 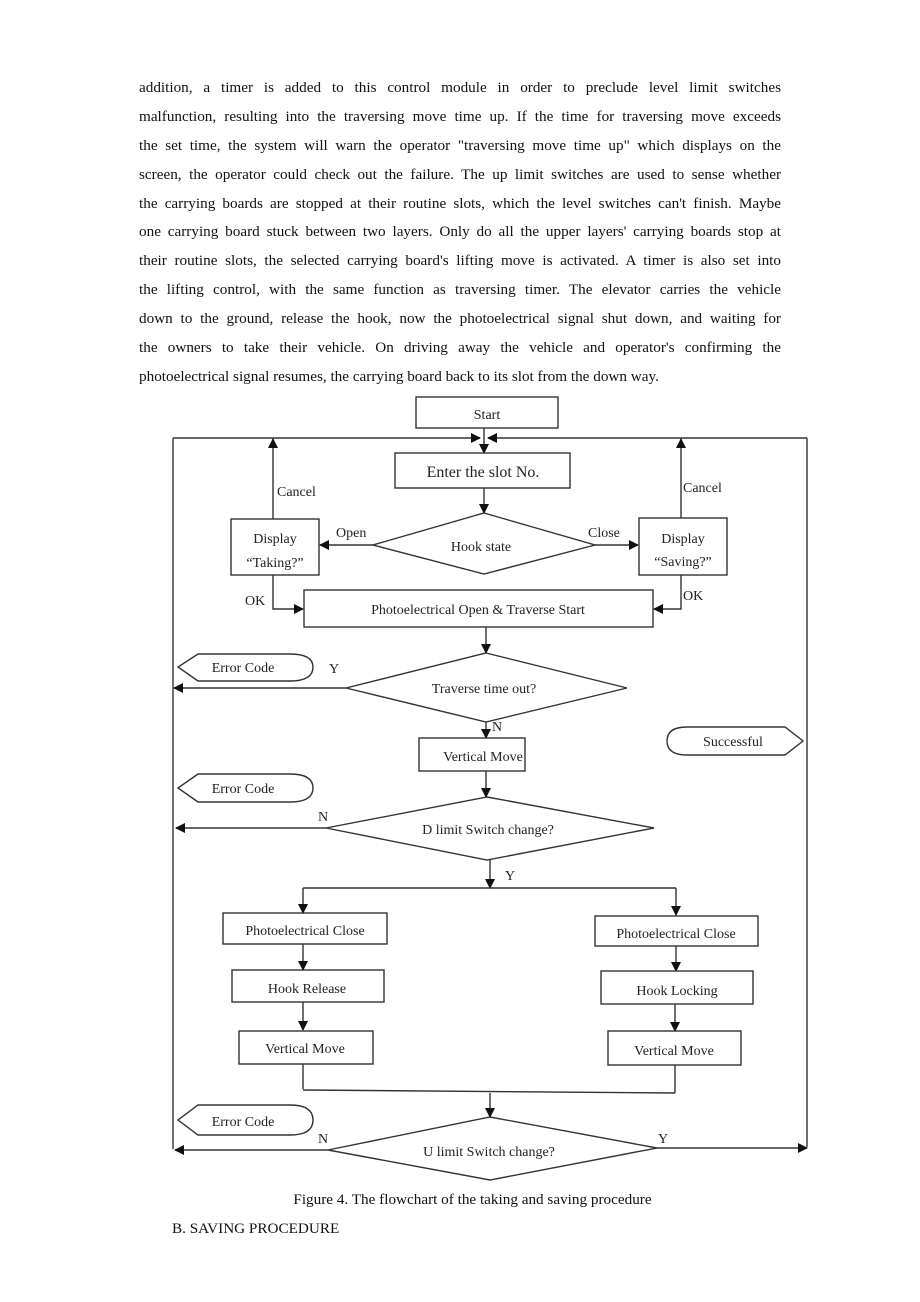 I want to click on start-label: Start, so click(x=487, y=415).